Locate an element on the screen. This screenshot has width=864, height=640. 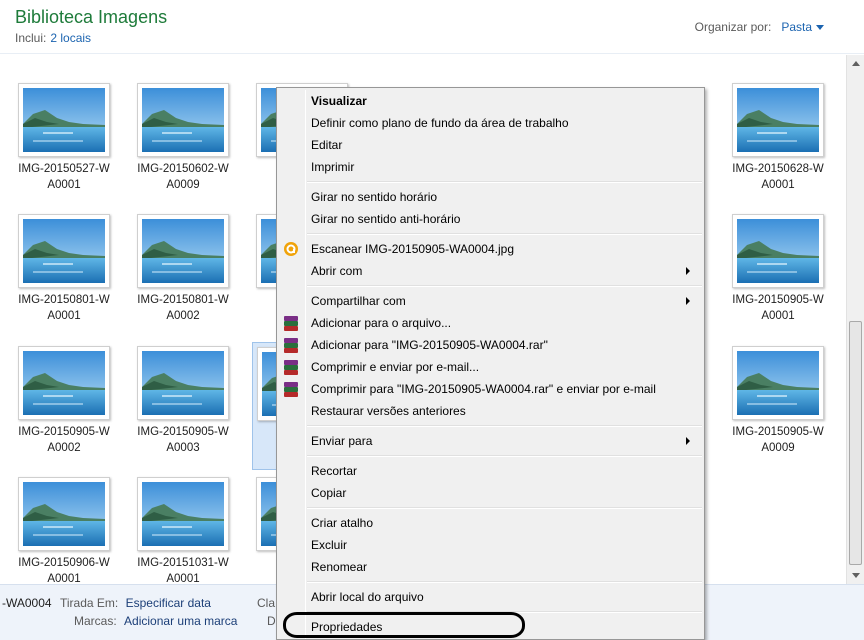
menu-item-label: Copiar is located at coordinates (329, 493).